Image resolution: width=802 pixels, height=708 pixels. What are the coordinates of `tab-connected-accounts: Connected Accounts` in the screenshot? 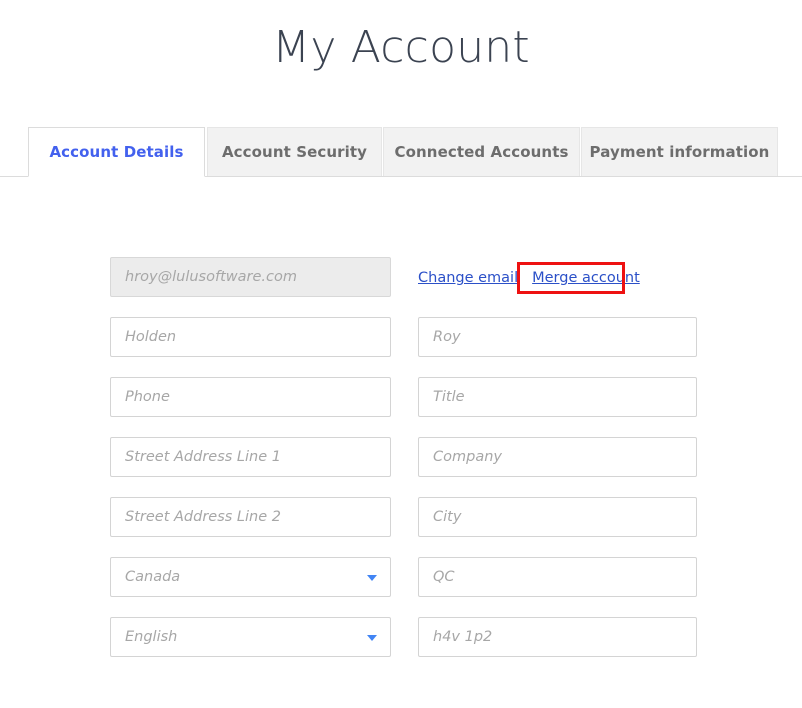 It's located at (481, 152).